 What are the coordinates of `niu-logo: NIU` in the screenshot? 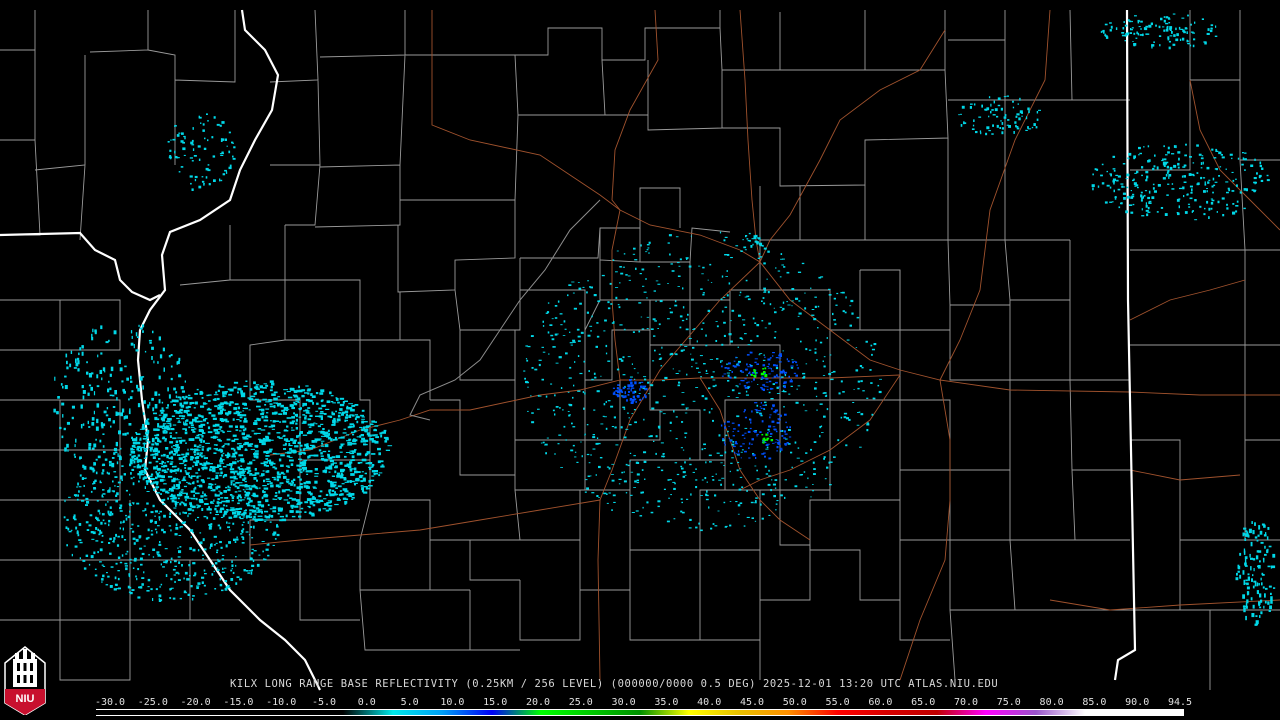 It's located at (25, 680).